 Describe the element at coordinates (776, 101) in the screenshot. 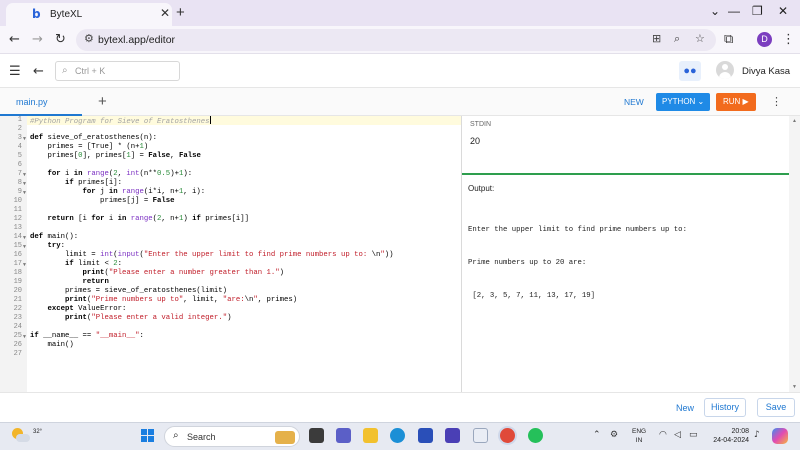

I see `more-options-icon: ⋮` at that location.